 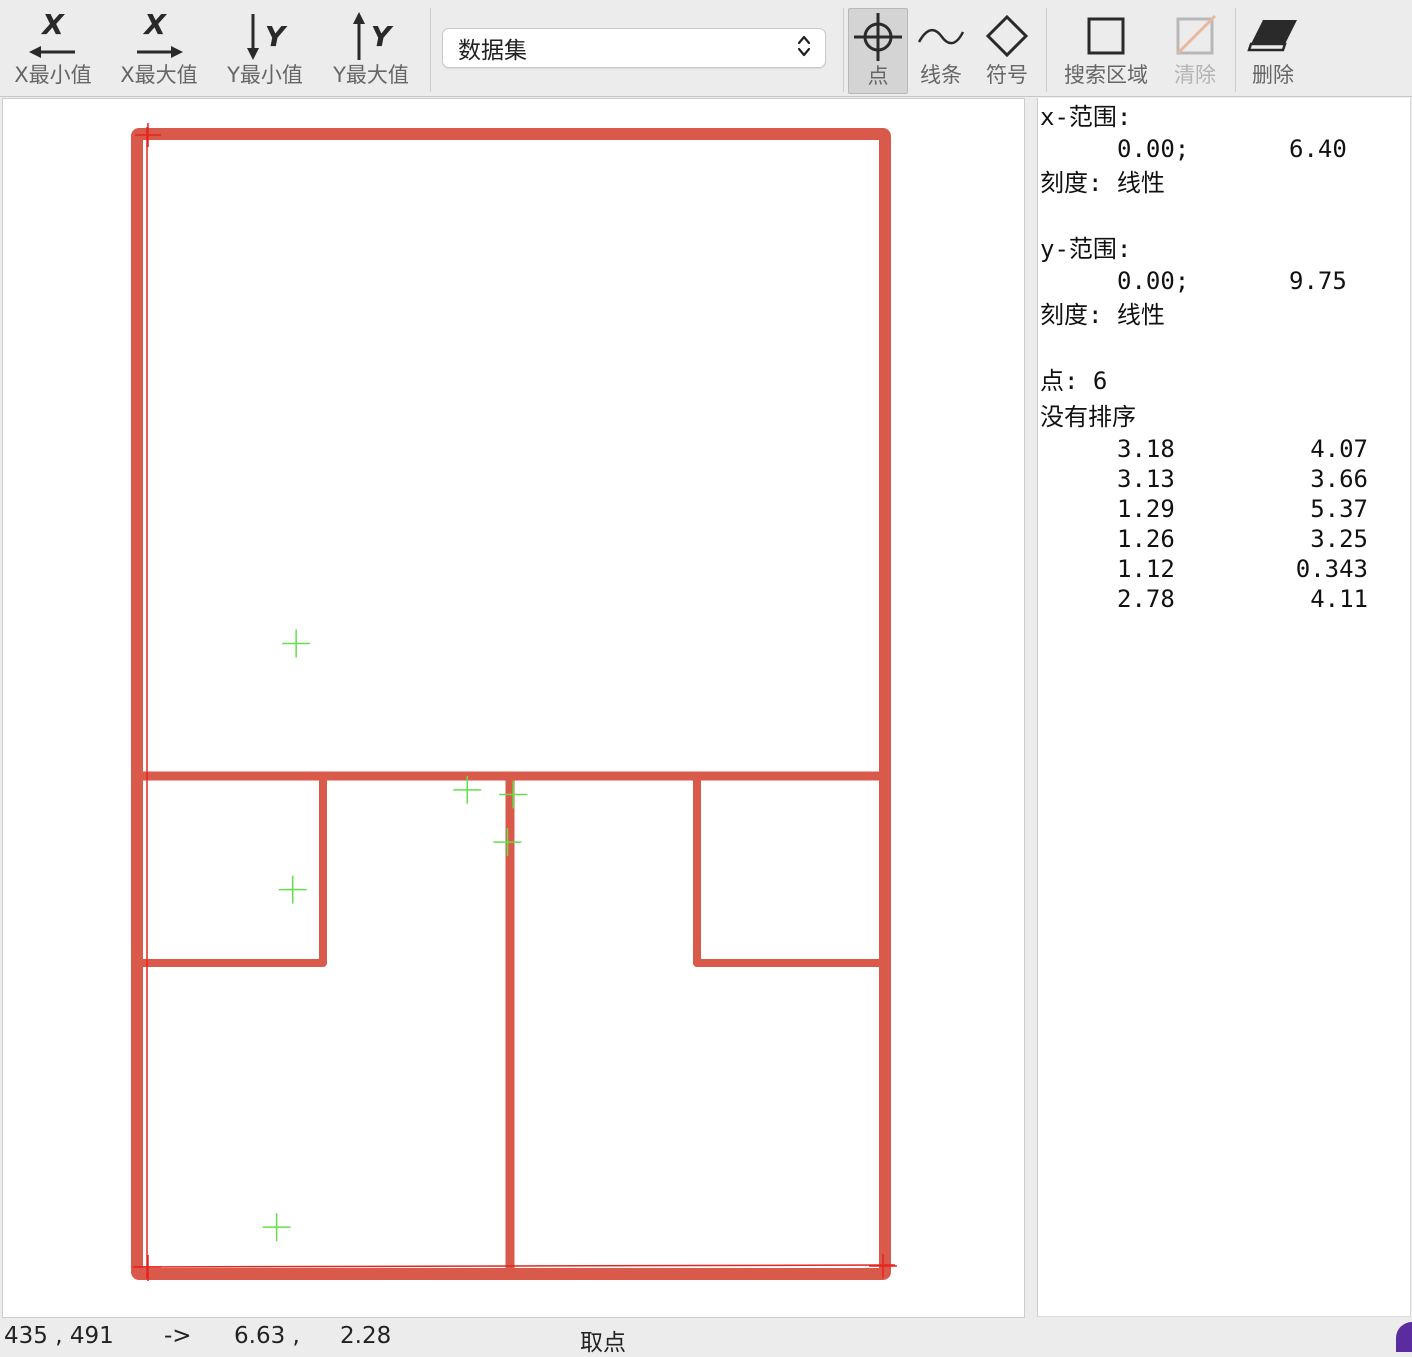 What do you see at coordinates (1339, 509) in the screenshot?
I see `point-y-value: 5.37` at bounding box center [1339, 509].